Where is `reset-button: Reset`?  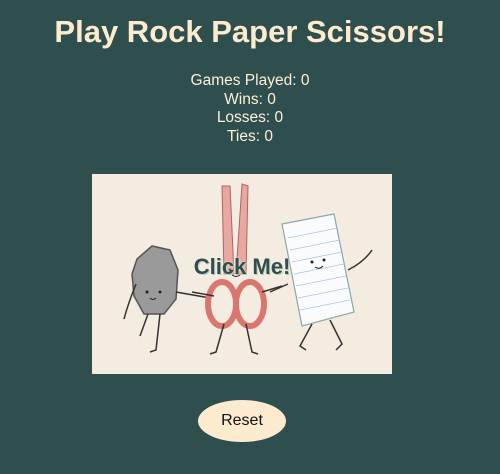
reset-button: Reset is located at coordinates (242, 421).